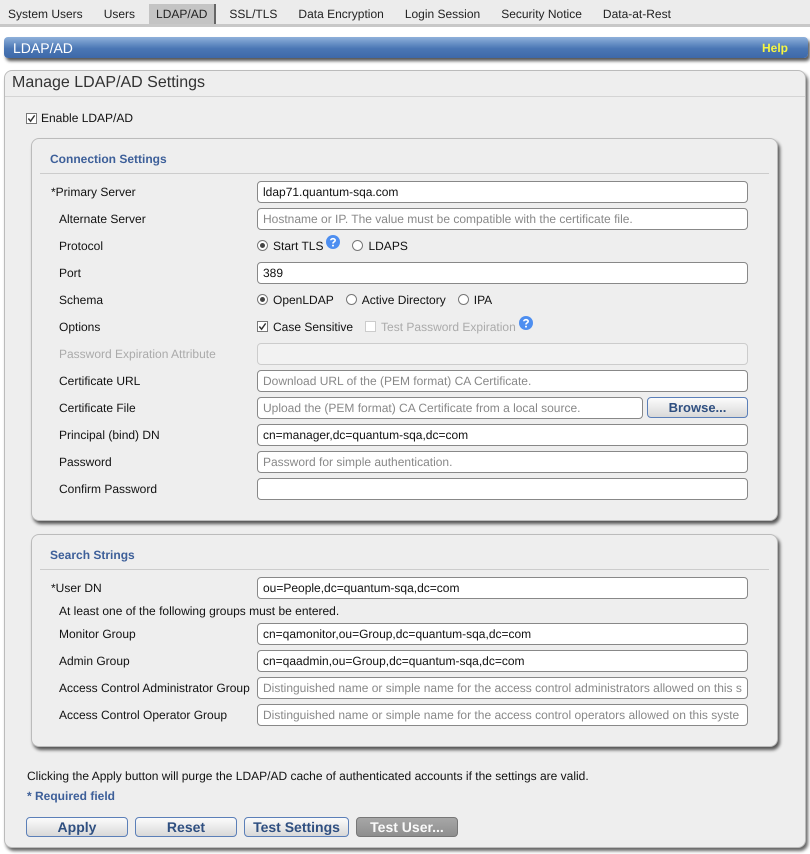 This screenshot has height=854, width=810. What do you see at coordinates (502, 489) in the screenshot?
I see `input-field` at bounding box center [502, 489].